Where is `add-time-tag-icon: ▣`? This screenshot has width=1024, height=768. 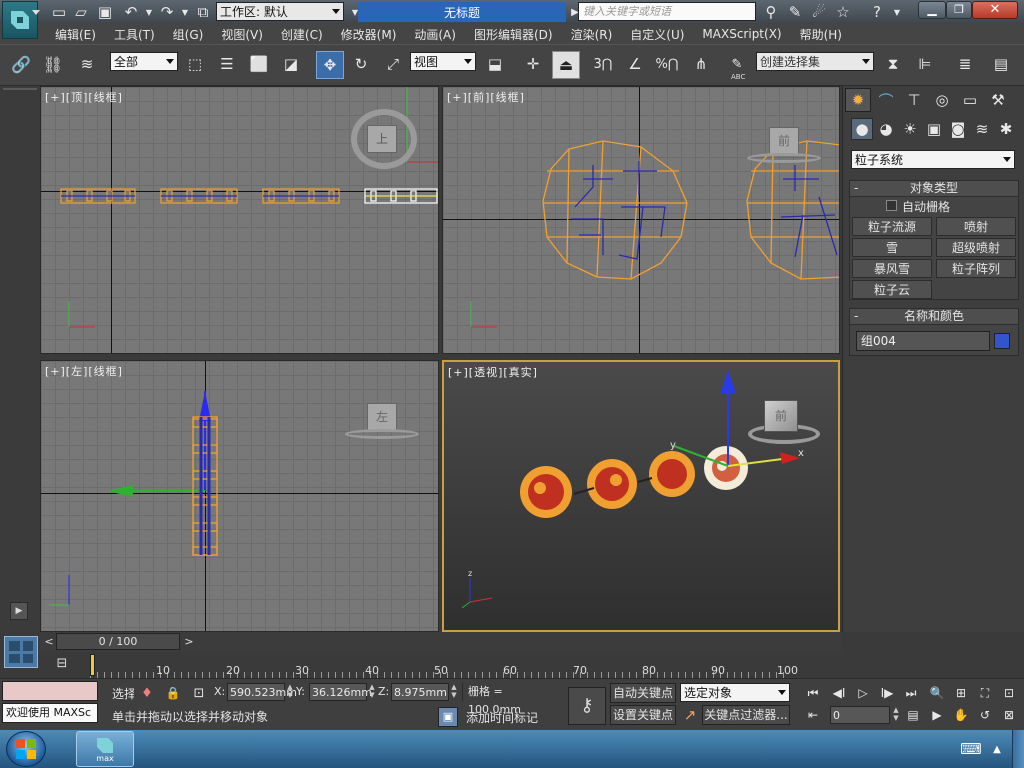
add-time-tag-icon: ▣ is located at coordinates (448, 717).